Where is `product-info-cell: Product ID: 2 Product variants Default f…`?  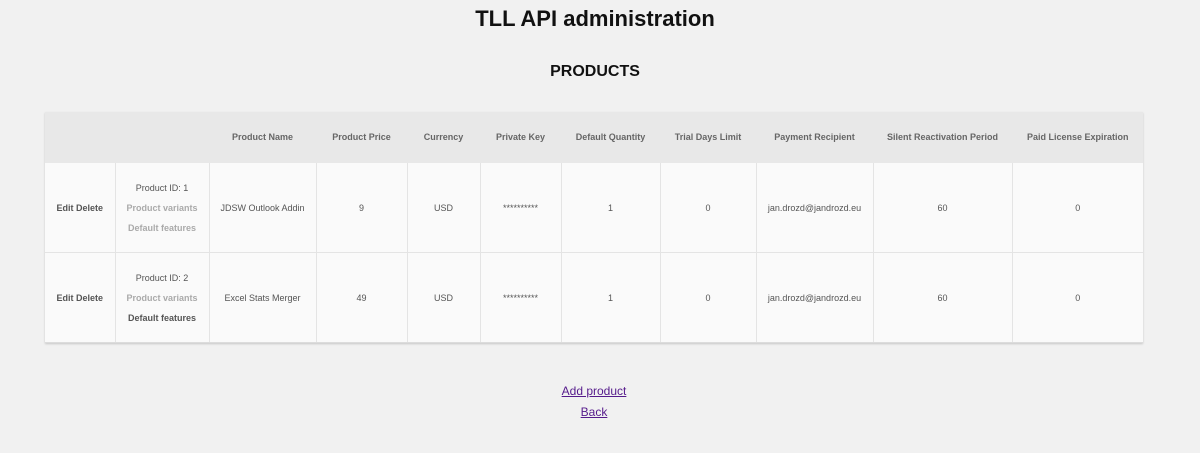 product-info-cell: Product ID: 2 Product variants Default f… is located at coordinates (161, 297).